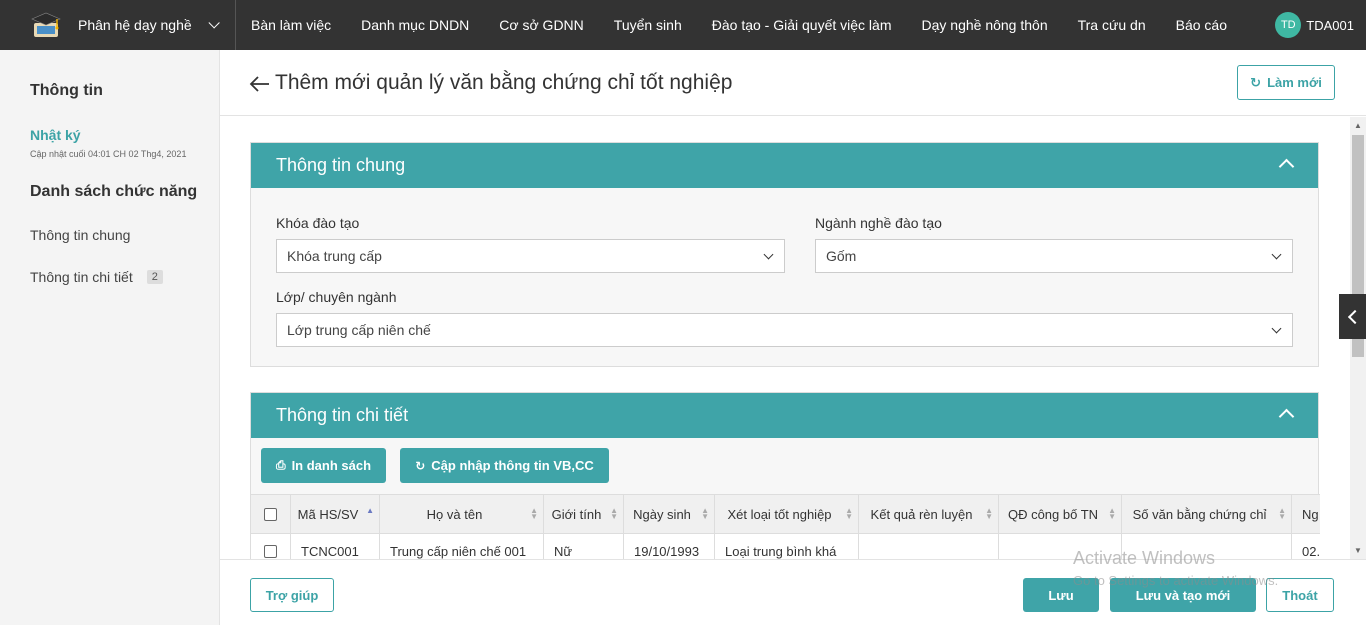 This screenshot has height=625, width=1366. What do you see at coordinates (1053, 514) in the screenshot?
I see `col-label: QĐ công bố TN` at bounding box center [1053, 514].